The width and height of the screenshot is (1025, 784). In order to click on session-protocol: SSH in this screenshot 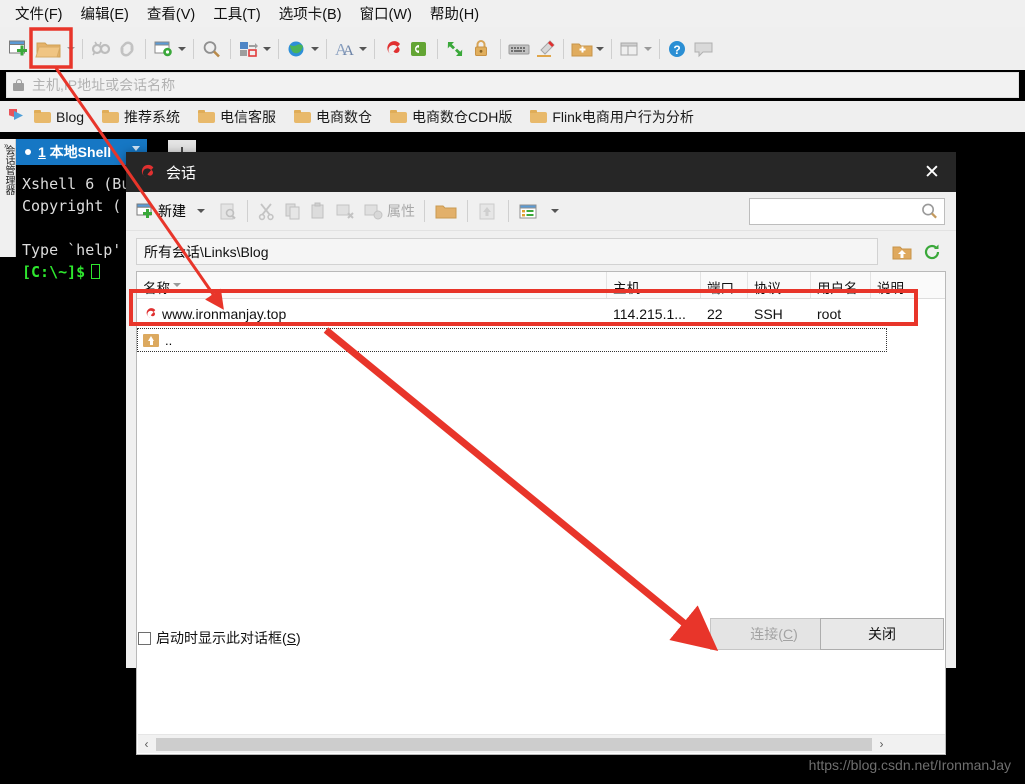, I will do `click(768, 313)`.